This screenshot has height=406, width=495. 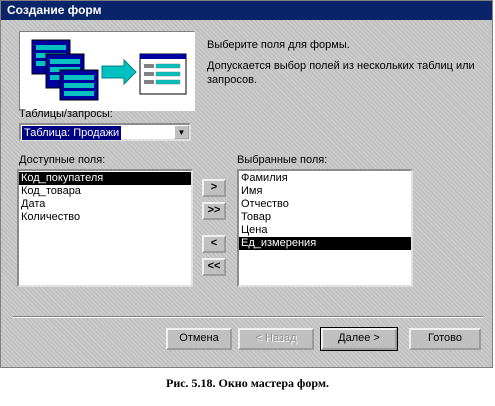 I want to click on selected-fields-label: Выбранные поля:, so click(x=282, y=160).